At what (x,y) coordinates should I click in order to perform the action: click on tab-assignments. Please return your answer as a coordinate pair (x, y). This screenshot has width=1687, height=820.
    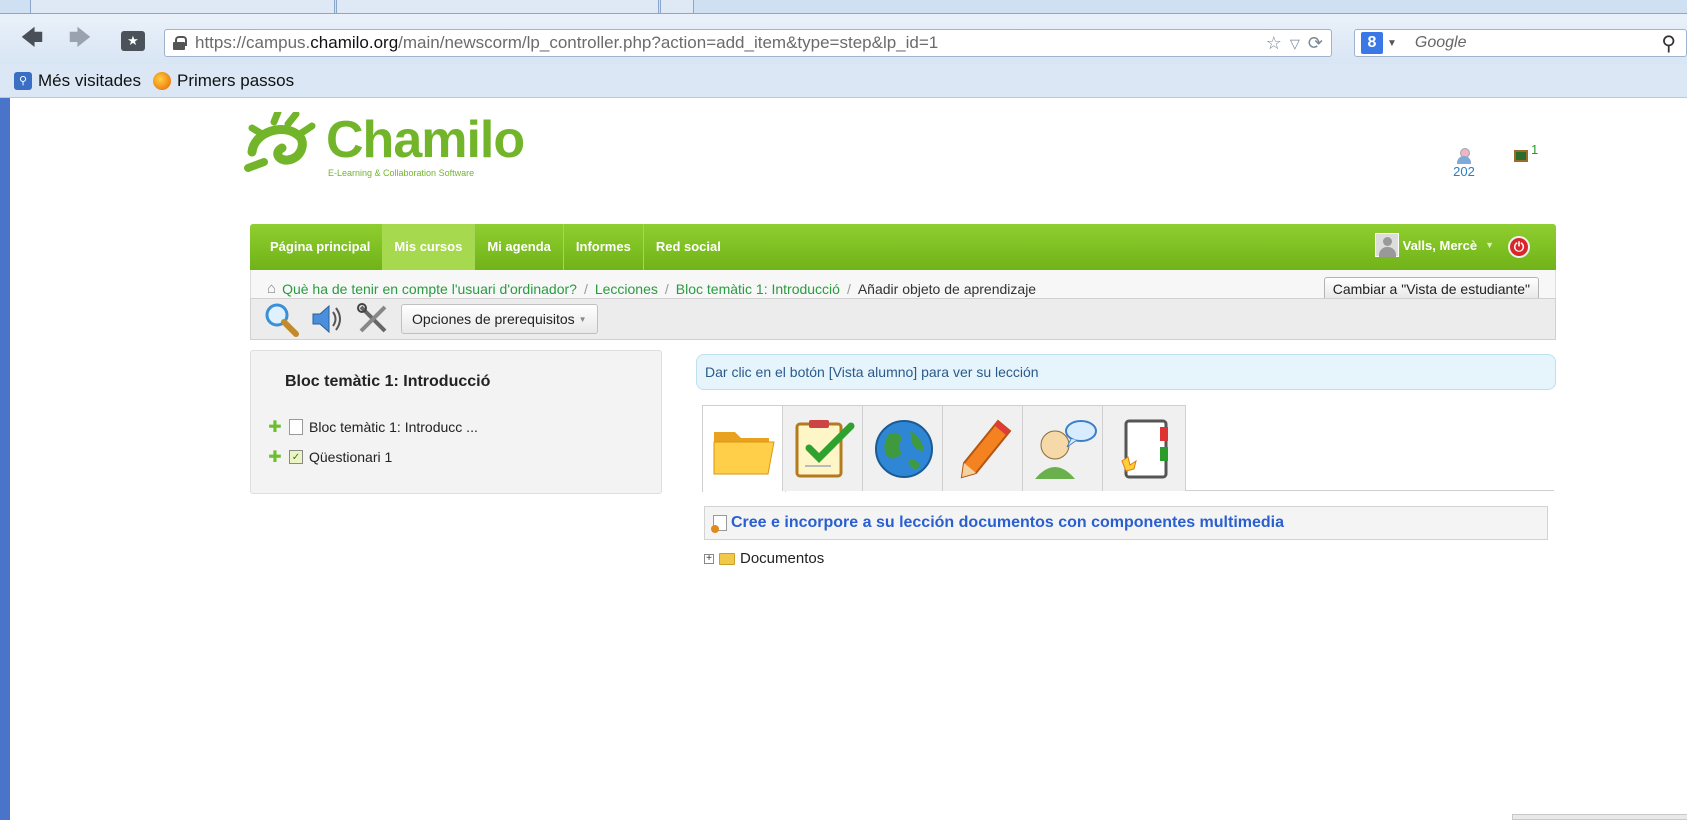
    Looking at the image, I should click on (984, 448).